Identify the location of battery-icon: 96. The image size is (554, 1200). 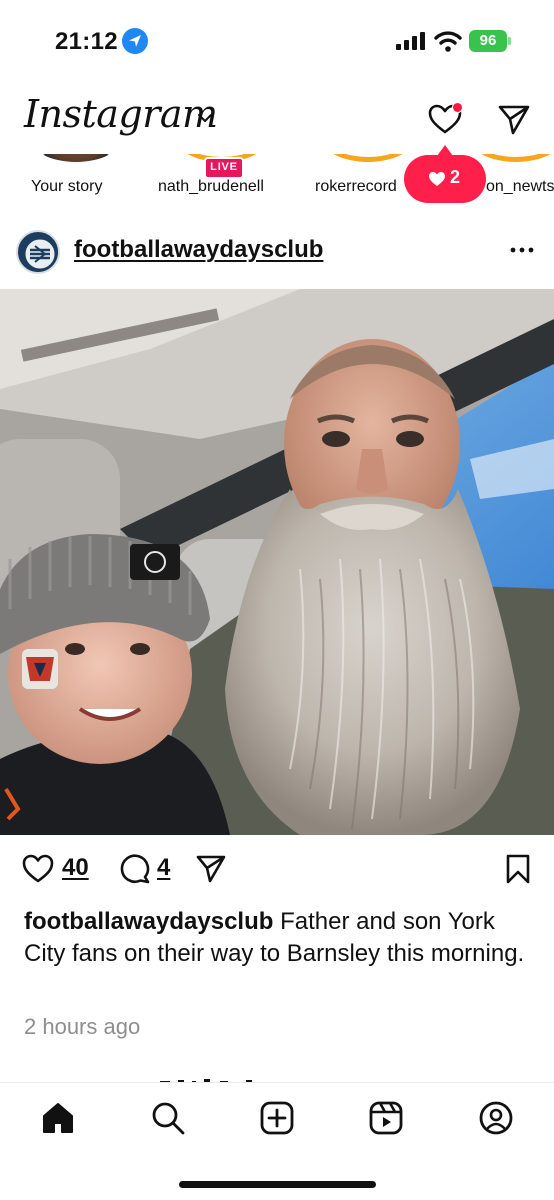
(488, 41).